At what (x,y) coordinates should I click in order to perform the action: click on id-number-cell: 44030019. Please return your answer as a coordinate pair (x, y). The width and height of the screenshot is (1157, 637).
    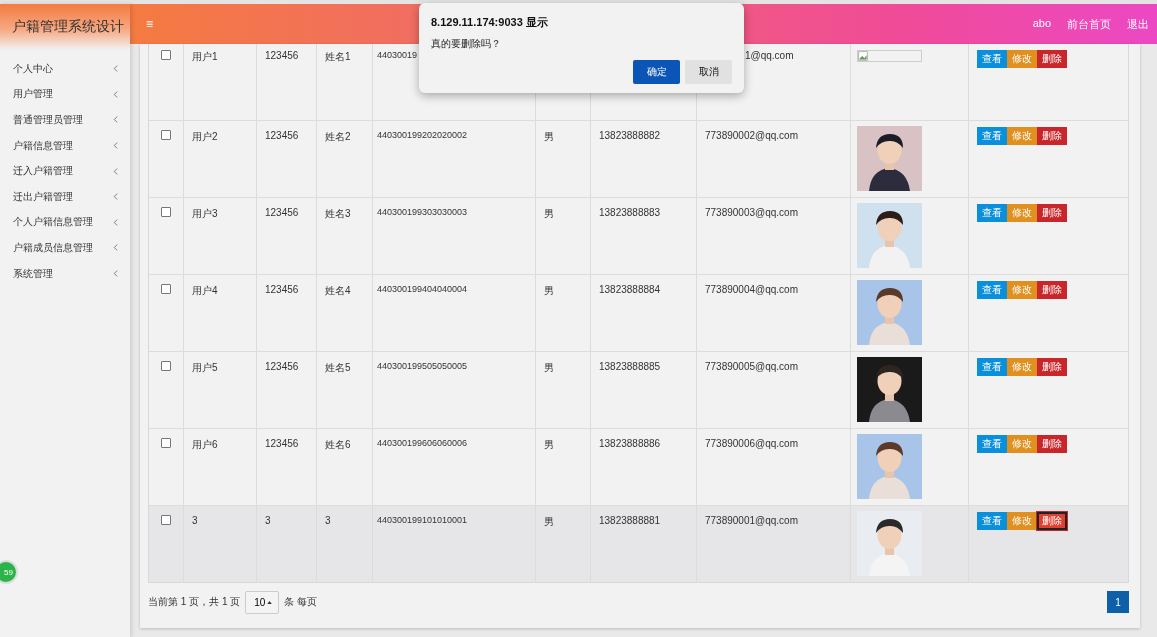
    Looking at the image, I should click on (397, 55).